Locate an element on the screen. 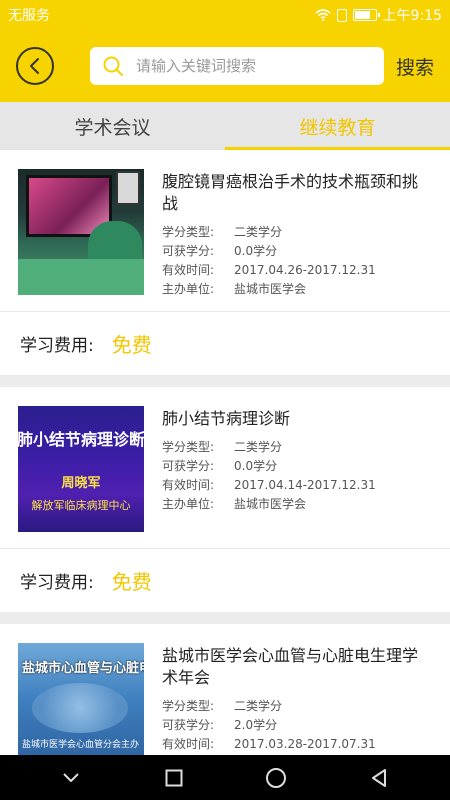 The height and width of the screenshot is (800, 450). course-thumbnail: 盐城市心血管与心脏电生 盐城市医学会心血管分会主办 is located at coordinates (81, 699).